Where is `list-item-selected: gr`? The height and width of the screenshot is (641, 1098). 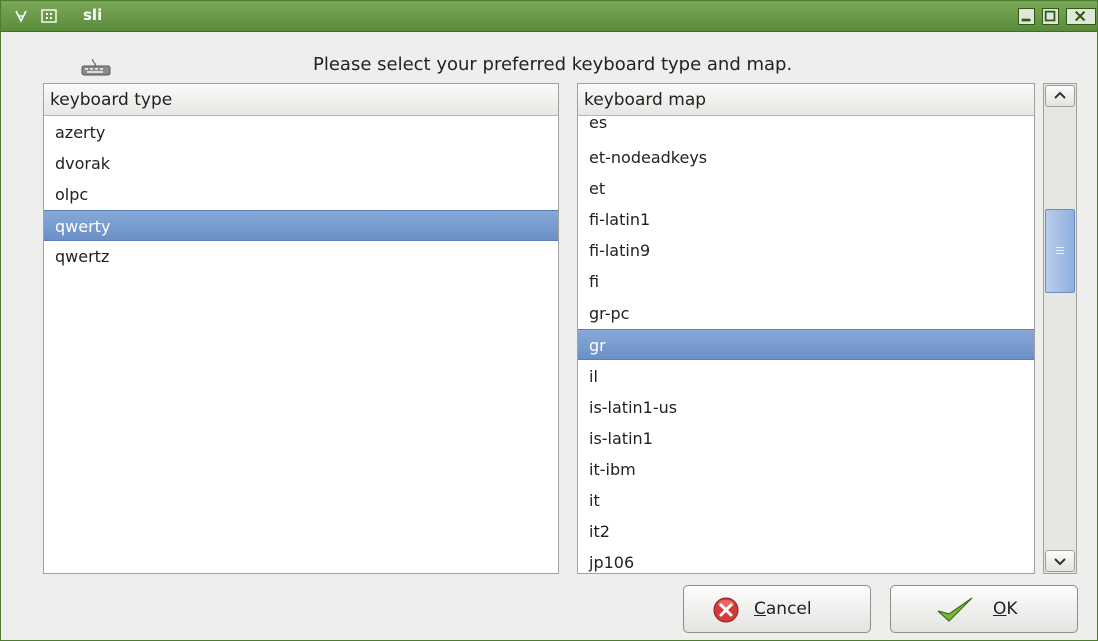 list-item-selected: gr is located at coordinates (806, 344).